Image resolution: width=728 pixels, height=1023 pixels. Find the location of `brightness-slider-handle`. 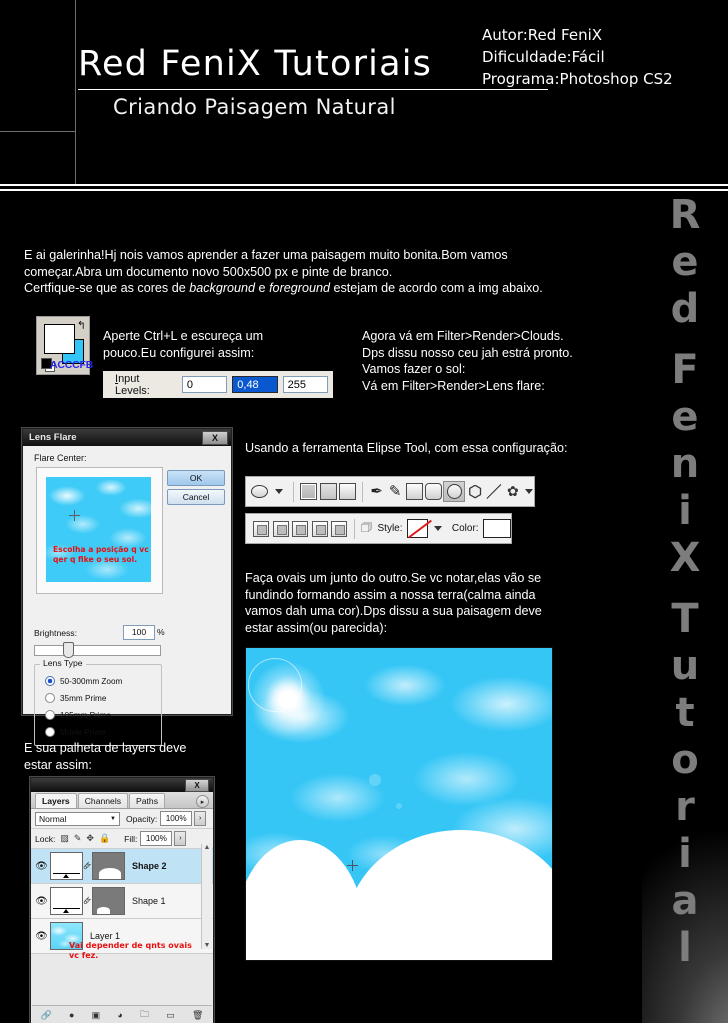

brightness-slider-handle is located at coordinates (68, 650).